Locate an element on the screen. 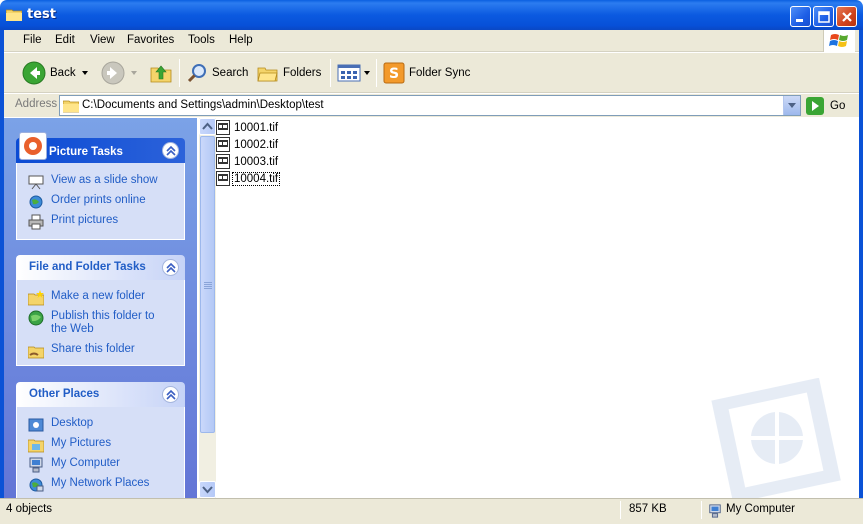 Image resolution: width=863 pixels, height=524 pixels. folder-sync-icon: S is located at coordinates (394, 73).